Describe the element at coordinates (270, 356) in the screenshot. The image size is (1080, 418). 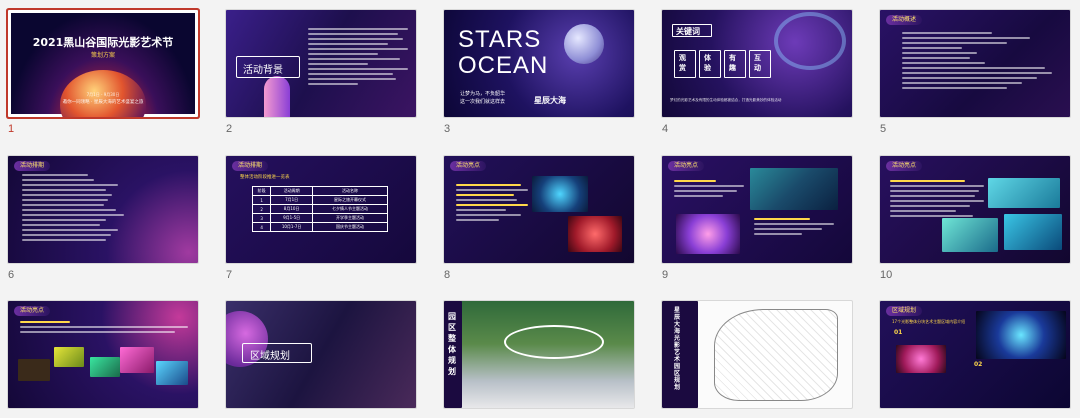
I see `slide-12-title: 区域规划` at that location.